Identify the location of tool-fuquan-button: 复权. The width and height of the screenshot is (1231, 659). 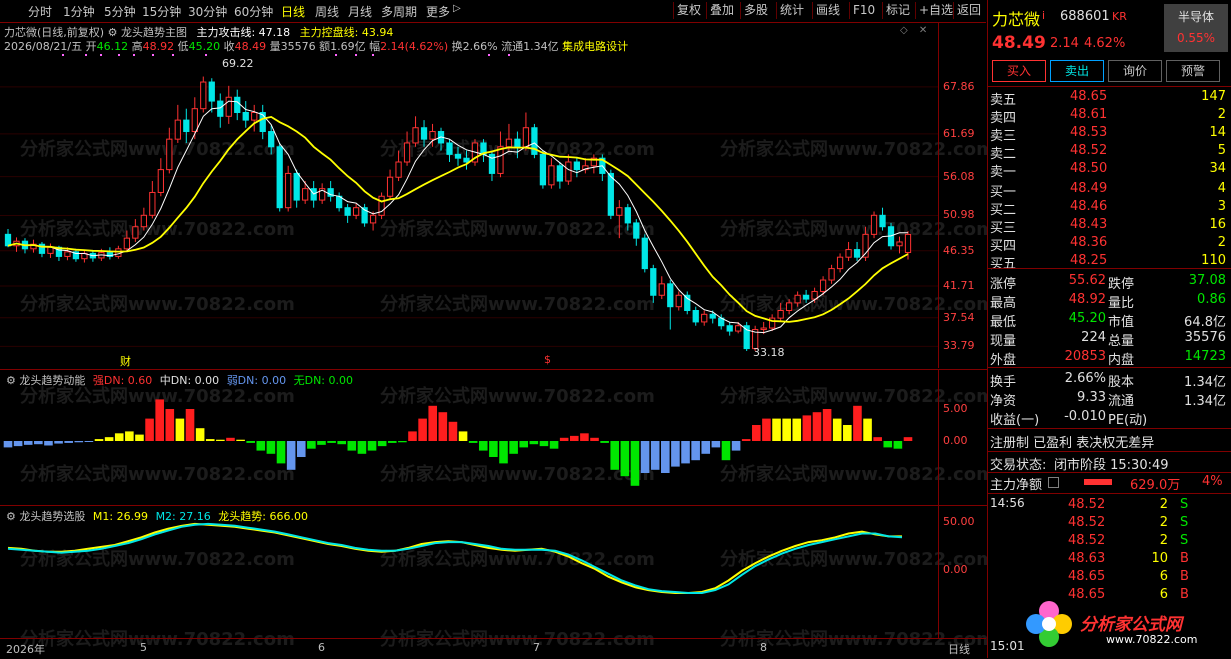
(688, 10).